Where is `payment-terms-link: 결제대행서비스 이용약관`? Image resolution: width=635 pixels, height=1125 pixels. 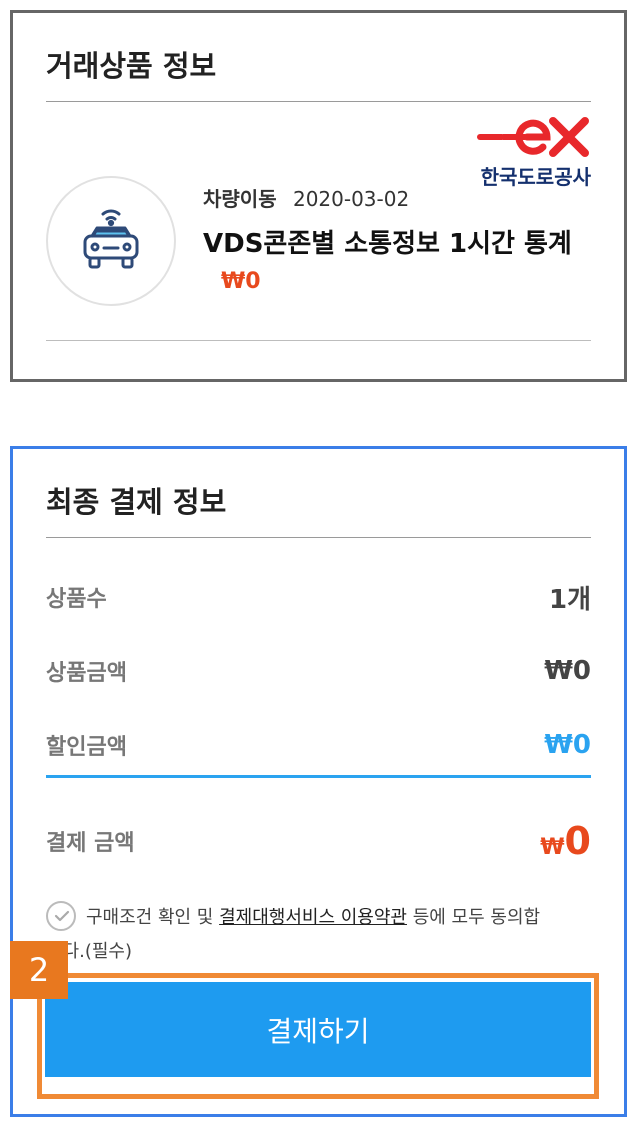 payment-terms-link: 결제대행서비스 이용약관 is located at coordinates (313, 917).